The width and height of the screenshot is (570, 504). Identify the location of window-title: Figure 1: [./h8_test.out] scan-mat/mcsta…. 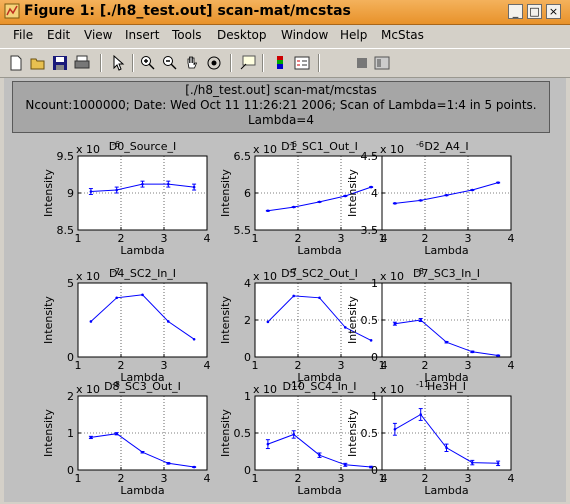
(187, 11).